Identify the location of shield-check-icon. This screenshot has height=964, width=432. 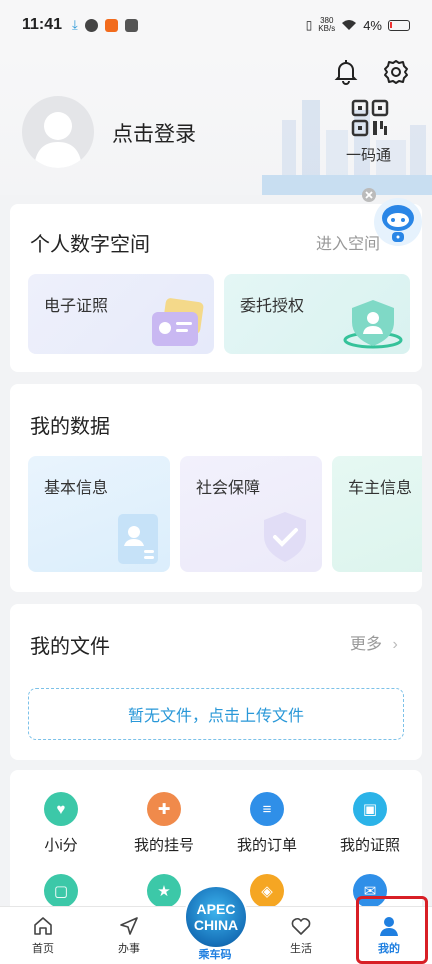
(285, 537).